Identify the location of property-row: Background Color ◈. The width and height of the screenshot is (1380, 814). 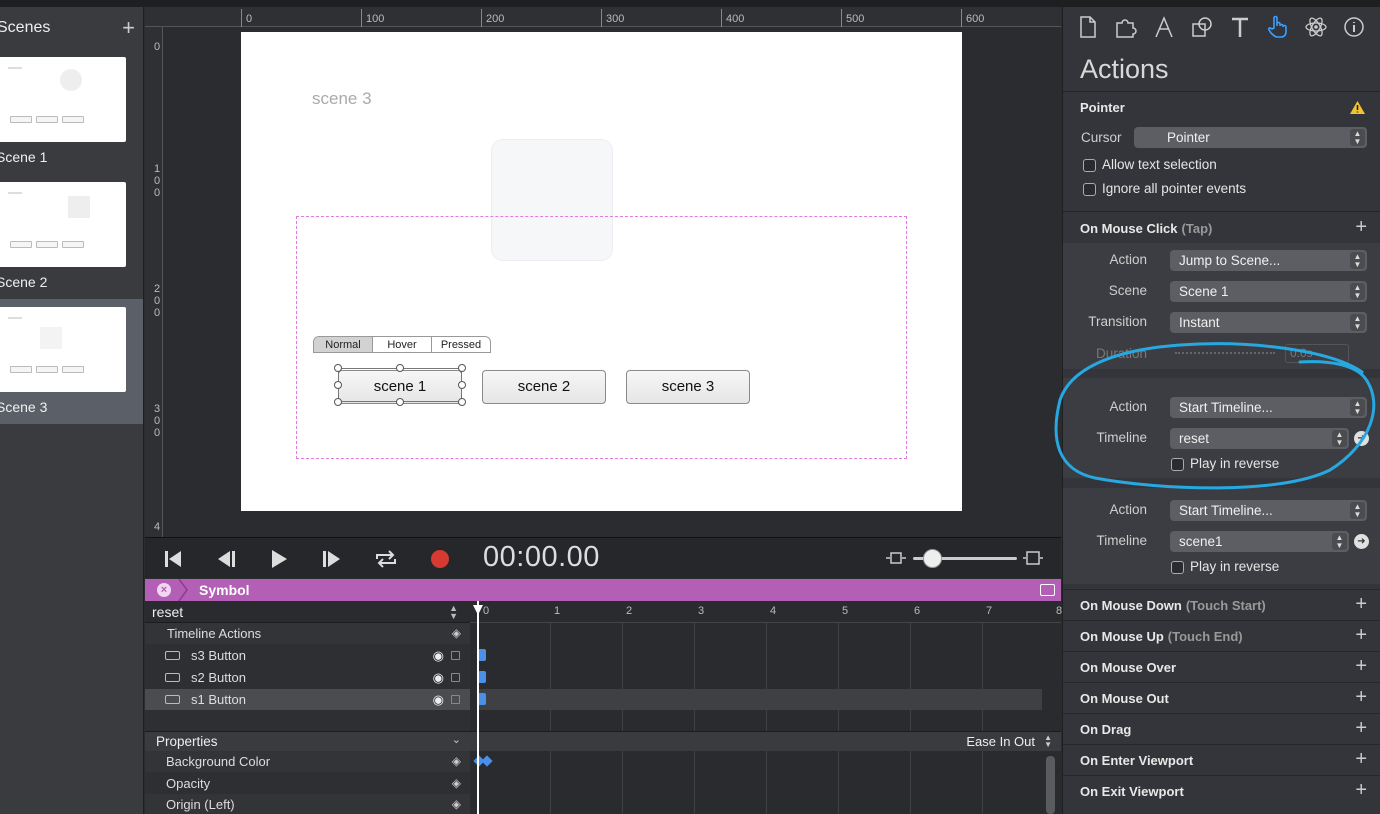
(307, 761).